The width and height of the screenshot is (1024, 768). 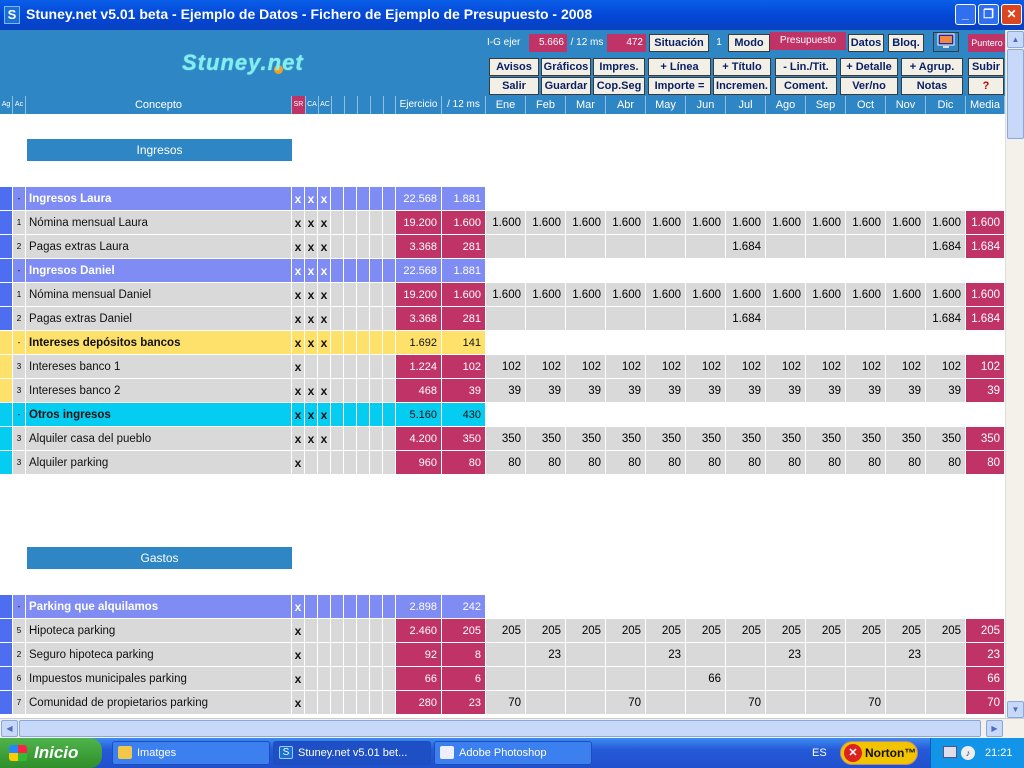 What do you see at coordinates (464, 607) in the screenshot?
I see `row-doce: 242` at bounding box center [464, 607].